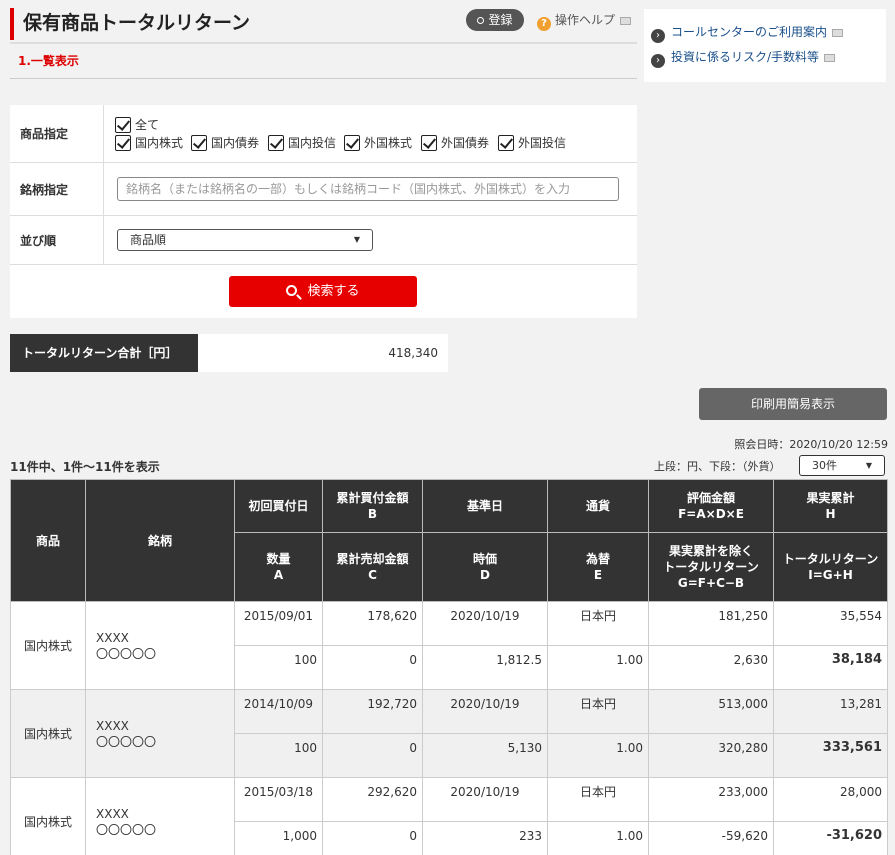 Image resolution: width=895 pixels, height=855 pixels. Describe the element at coordinates (292, 290) in the screenshot. I see `search-icon` at that location.